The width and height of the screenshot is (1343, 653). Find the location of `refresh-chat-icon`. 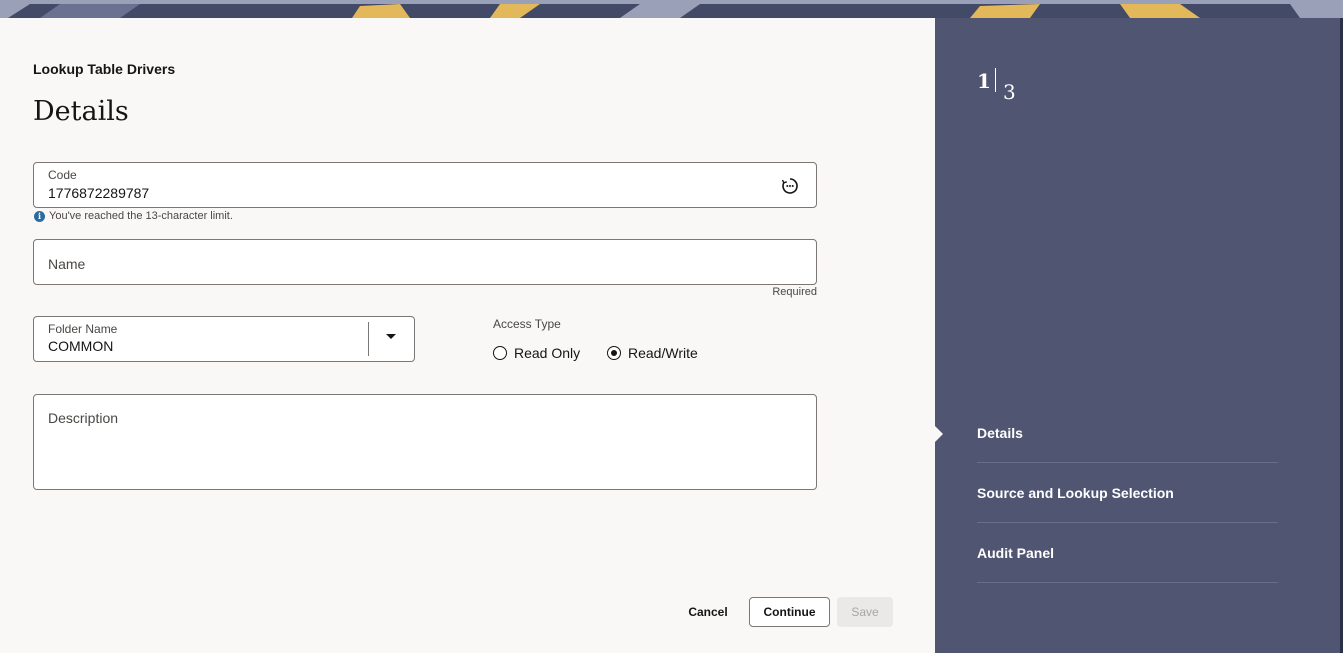

refresh-chat-icon is located at coordinates (790, 186).